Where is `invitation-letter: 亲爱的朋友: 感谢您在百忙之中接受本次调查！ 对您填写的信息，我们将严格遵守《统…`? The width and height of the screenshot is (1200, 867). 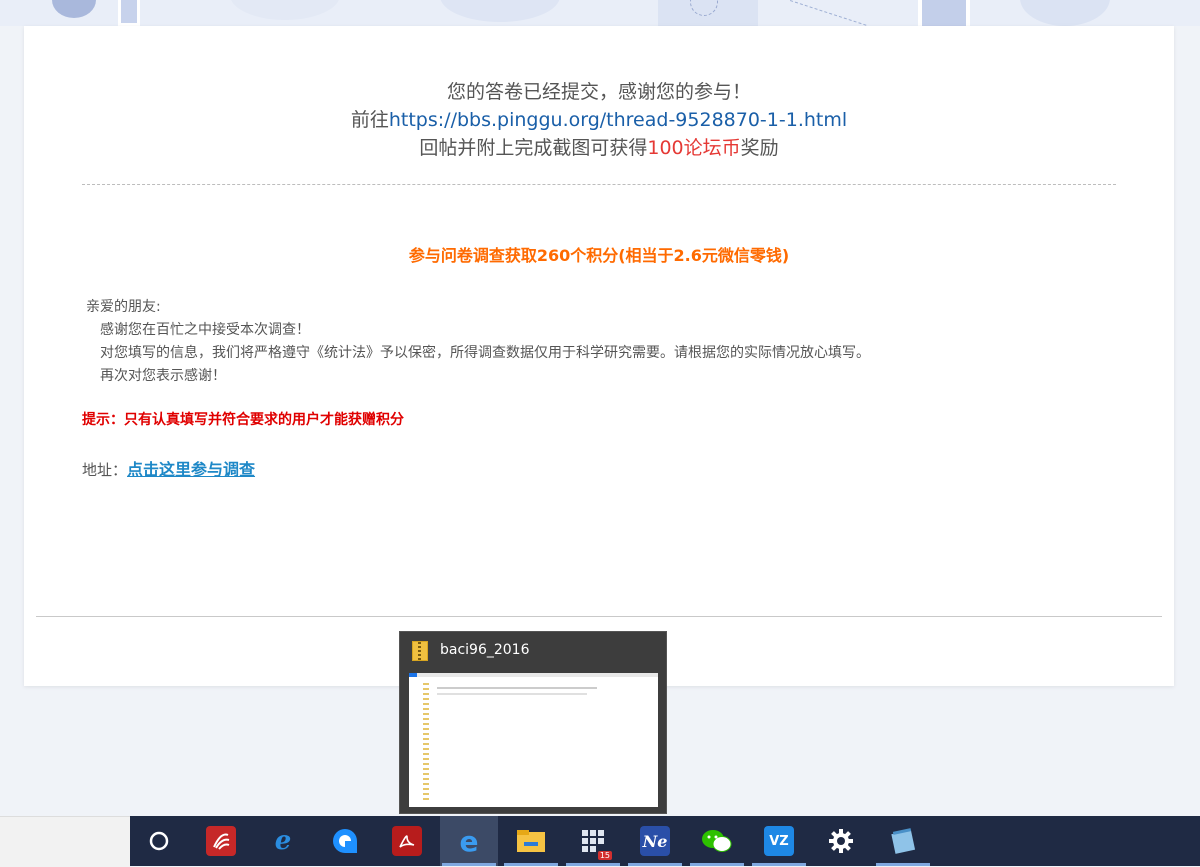
invitation-letter: 亲爱的朋友: 感谢您在百忙之中接受本次调查！ 对您填写的信息，我们将严格遵守《统… is located at coordinates (478, 342).